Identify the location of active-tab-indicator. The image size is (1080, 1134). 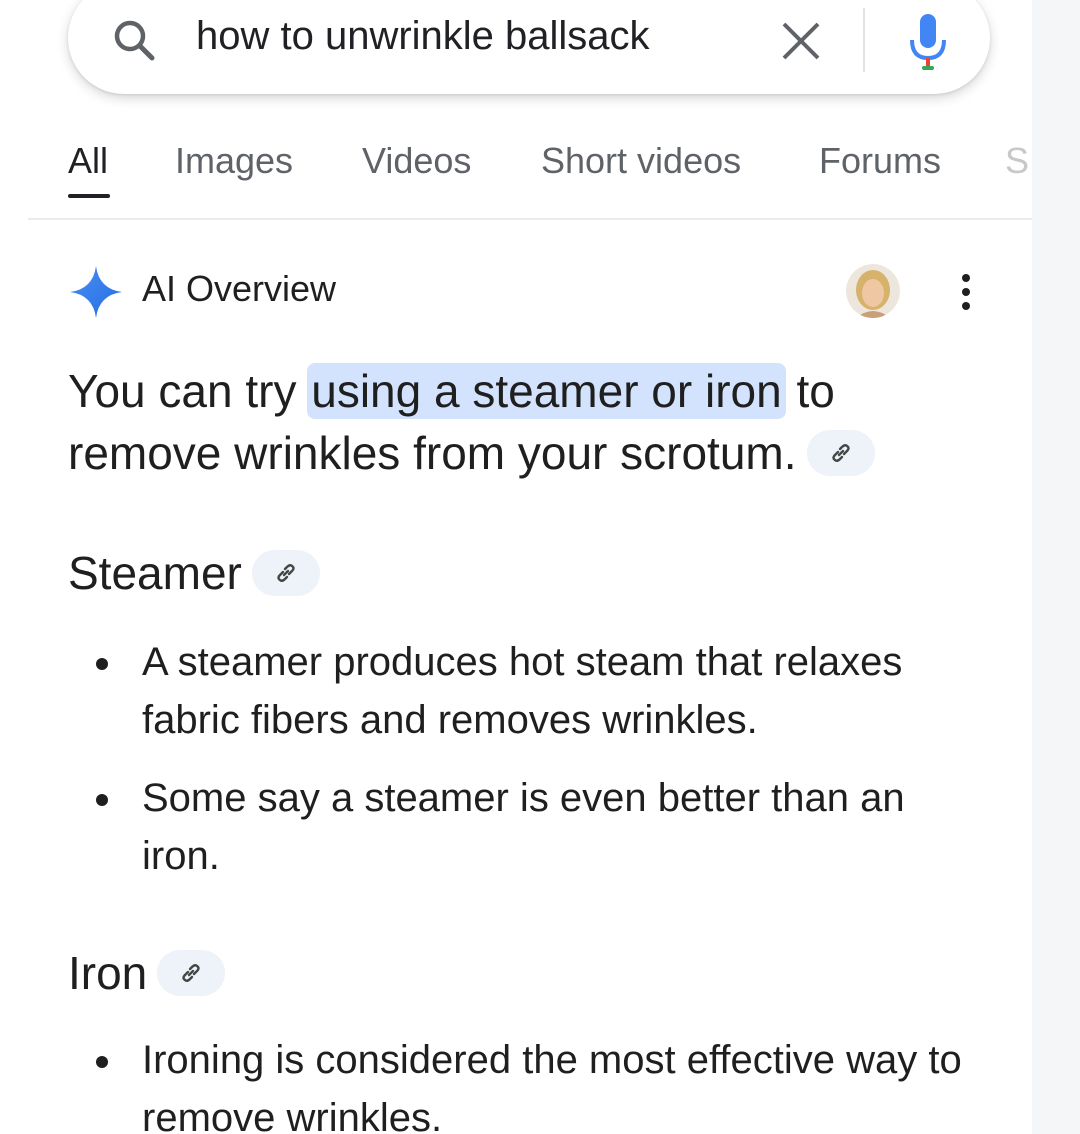
(89, 196).